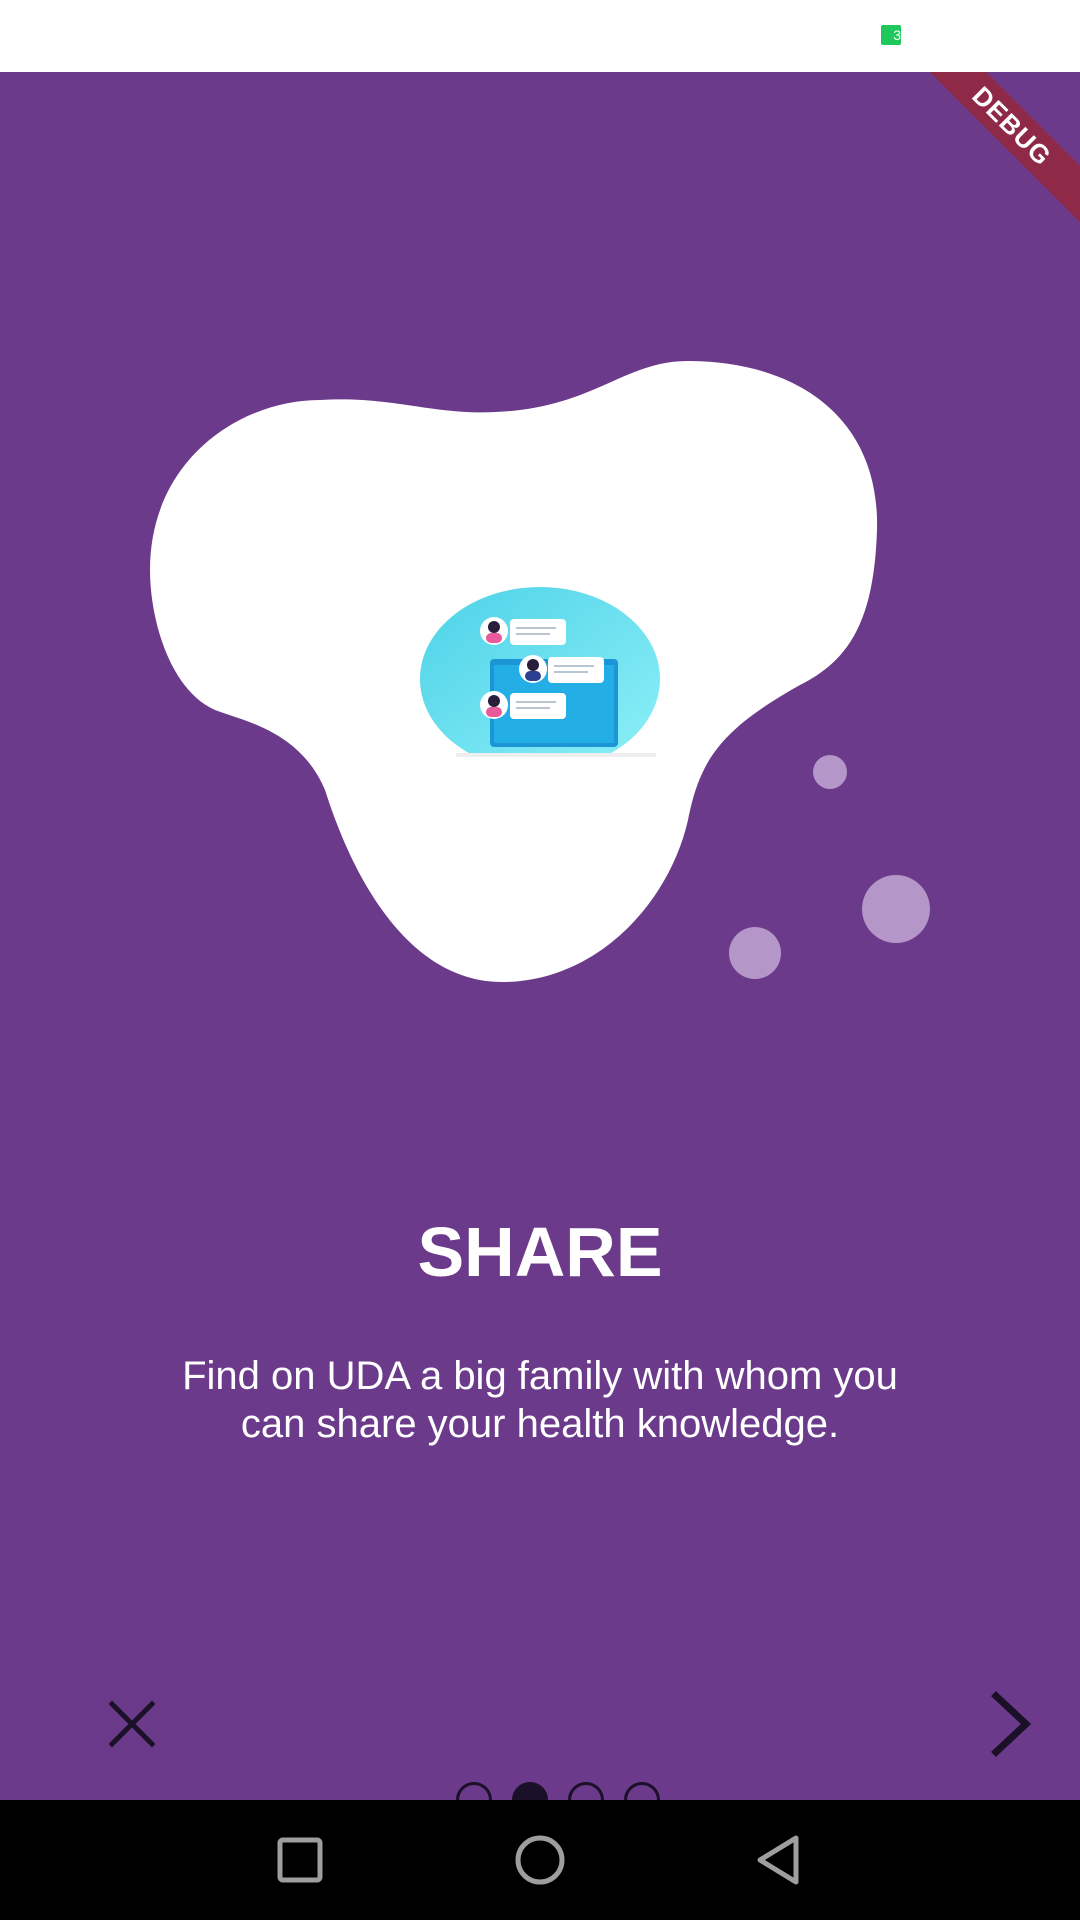 This screenshot has width=1080, height=1920. What do you see at coordinates (780, 1860) in the screenshot?
I see `back-icon` at bounding box center [780, 1860].